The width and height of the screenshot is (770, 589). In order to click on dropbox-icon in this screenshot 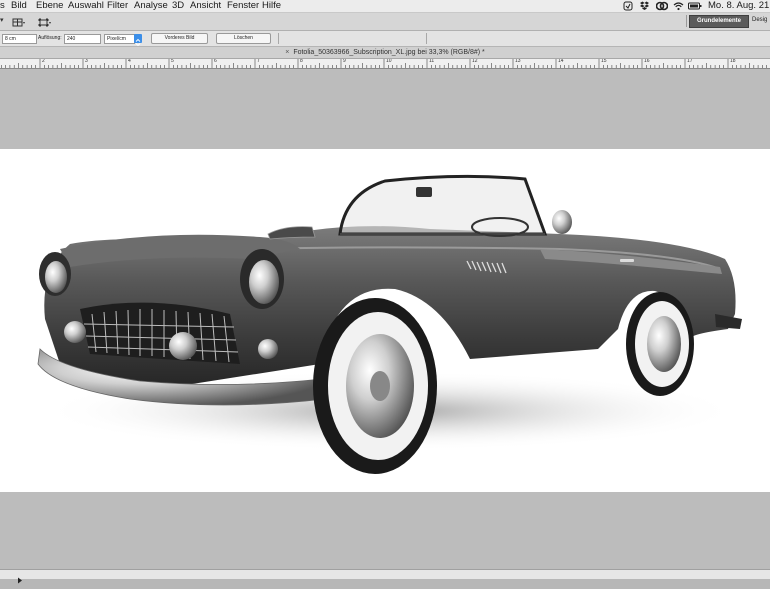, I will do `click(644, 6)`.